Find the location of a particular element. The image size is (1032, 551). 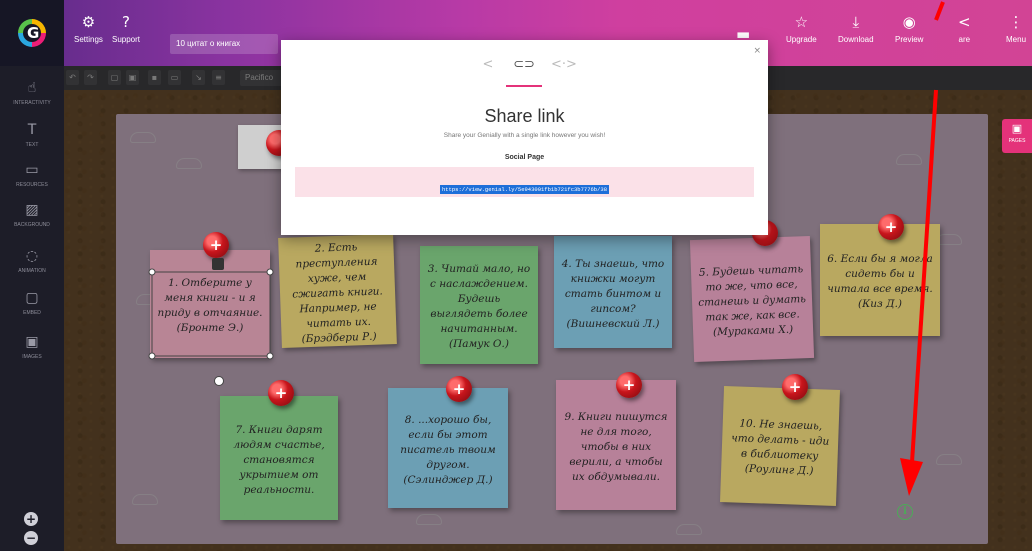

active-tab-underline is located at coordinates (524, 86).